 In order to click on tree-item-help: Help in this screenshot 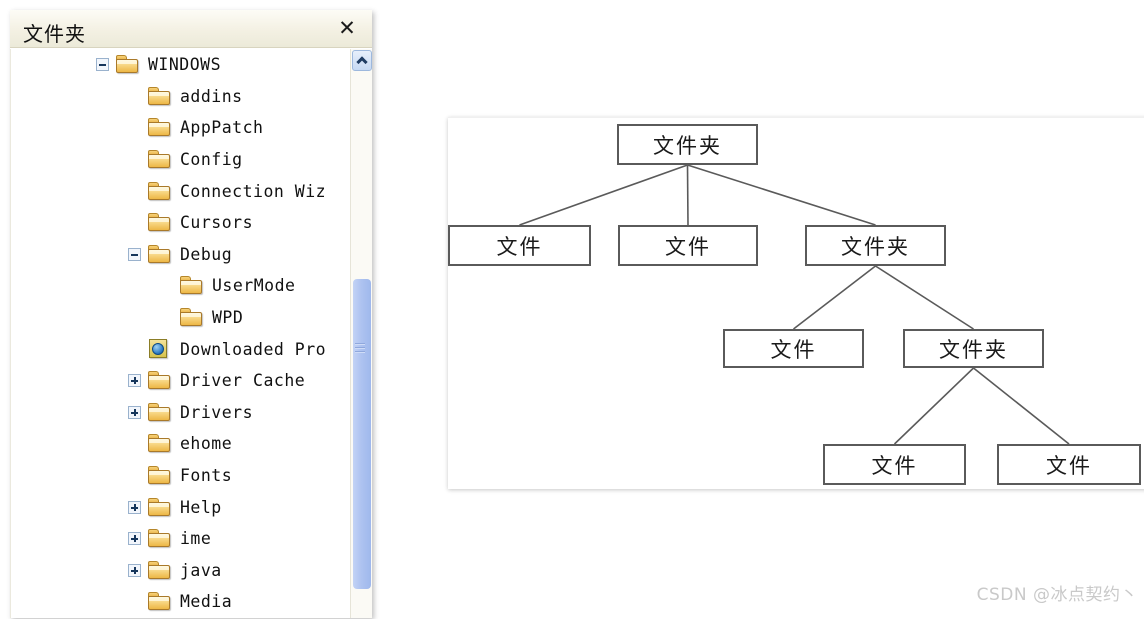, I will do `click(181, 507)`.